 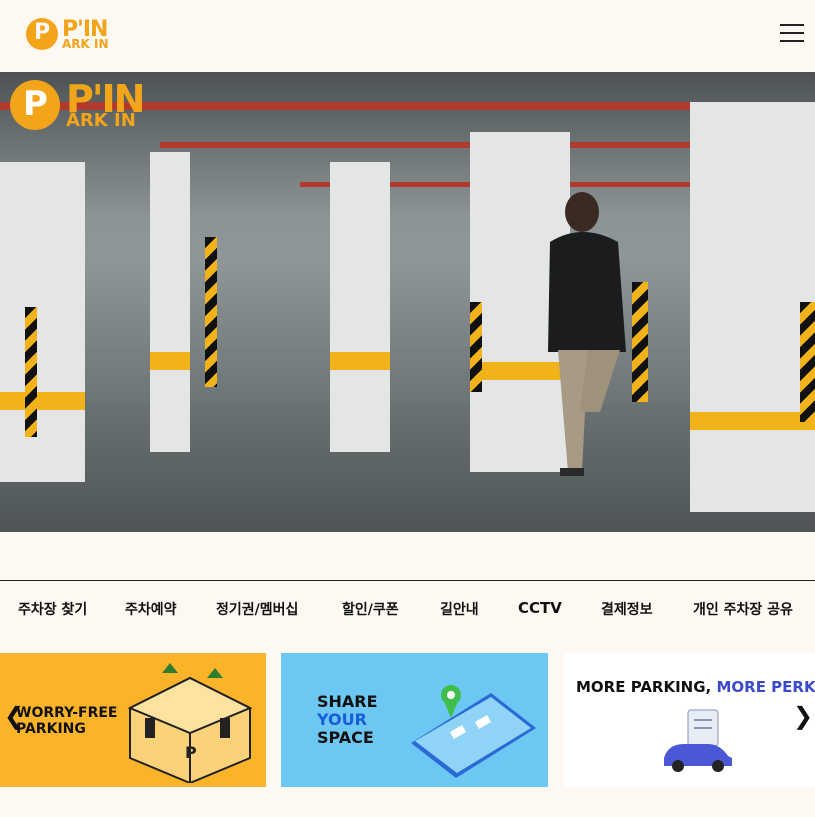 What do you see at coordinates (67, 34) in the screenshot?
I see `site-logo: P P'IN ARK IN` at bounding box center [67, 34].